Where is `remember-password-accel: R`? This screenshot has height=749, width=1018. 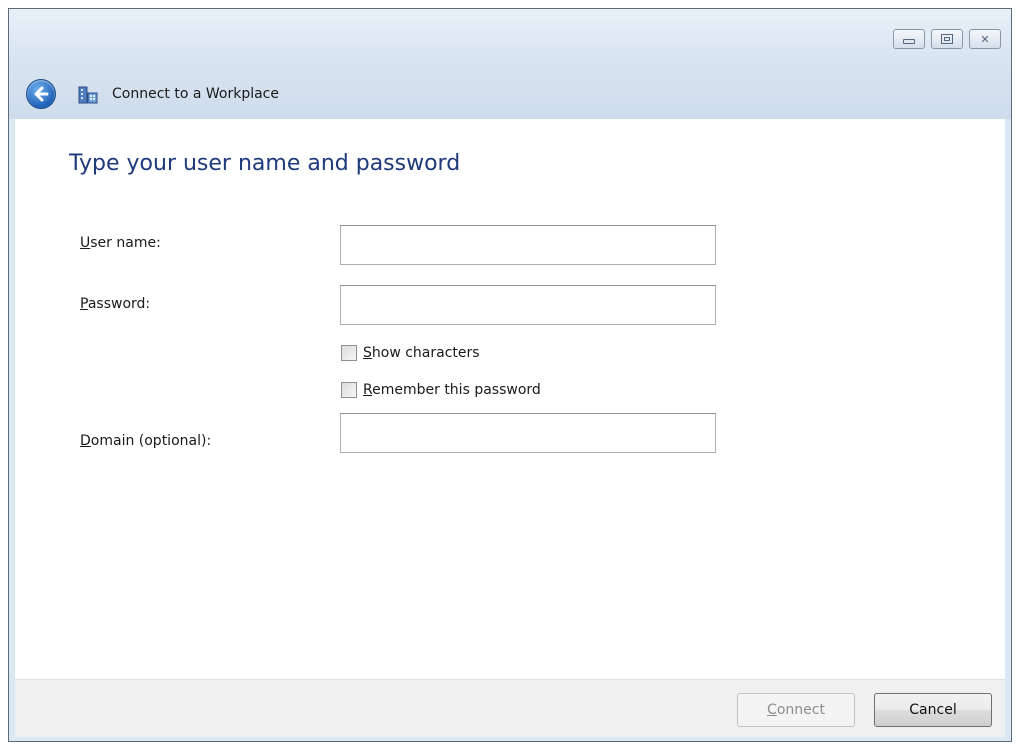 remember-password-accel: R is located at coordinates (368, 390).